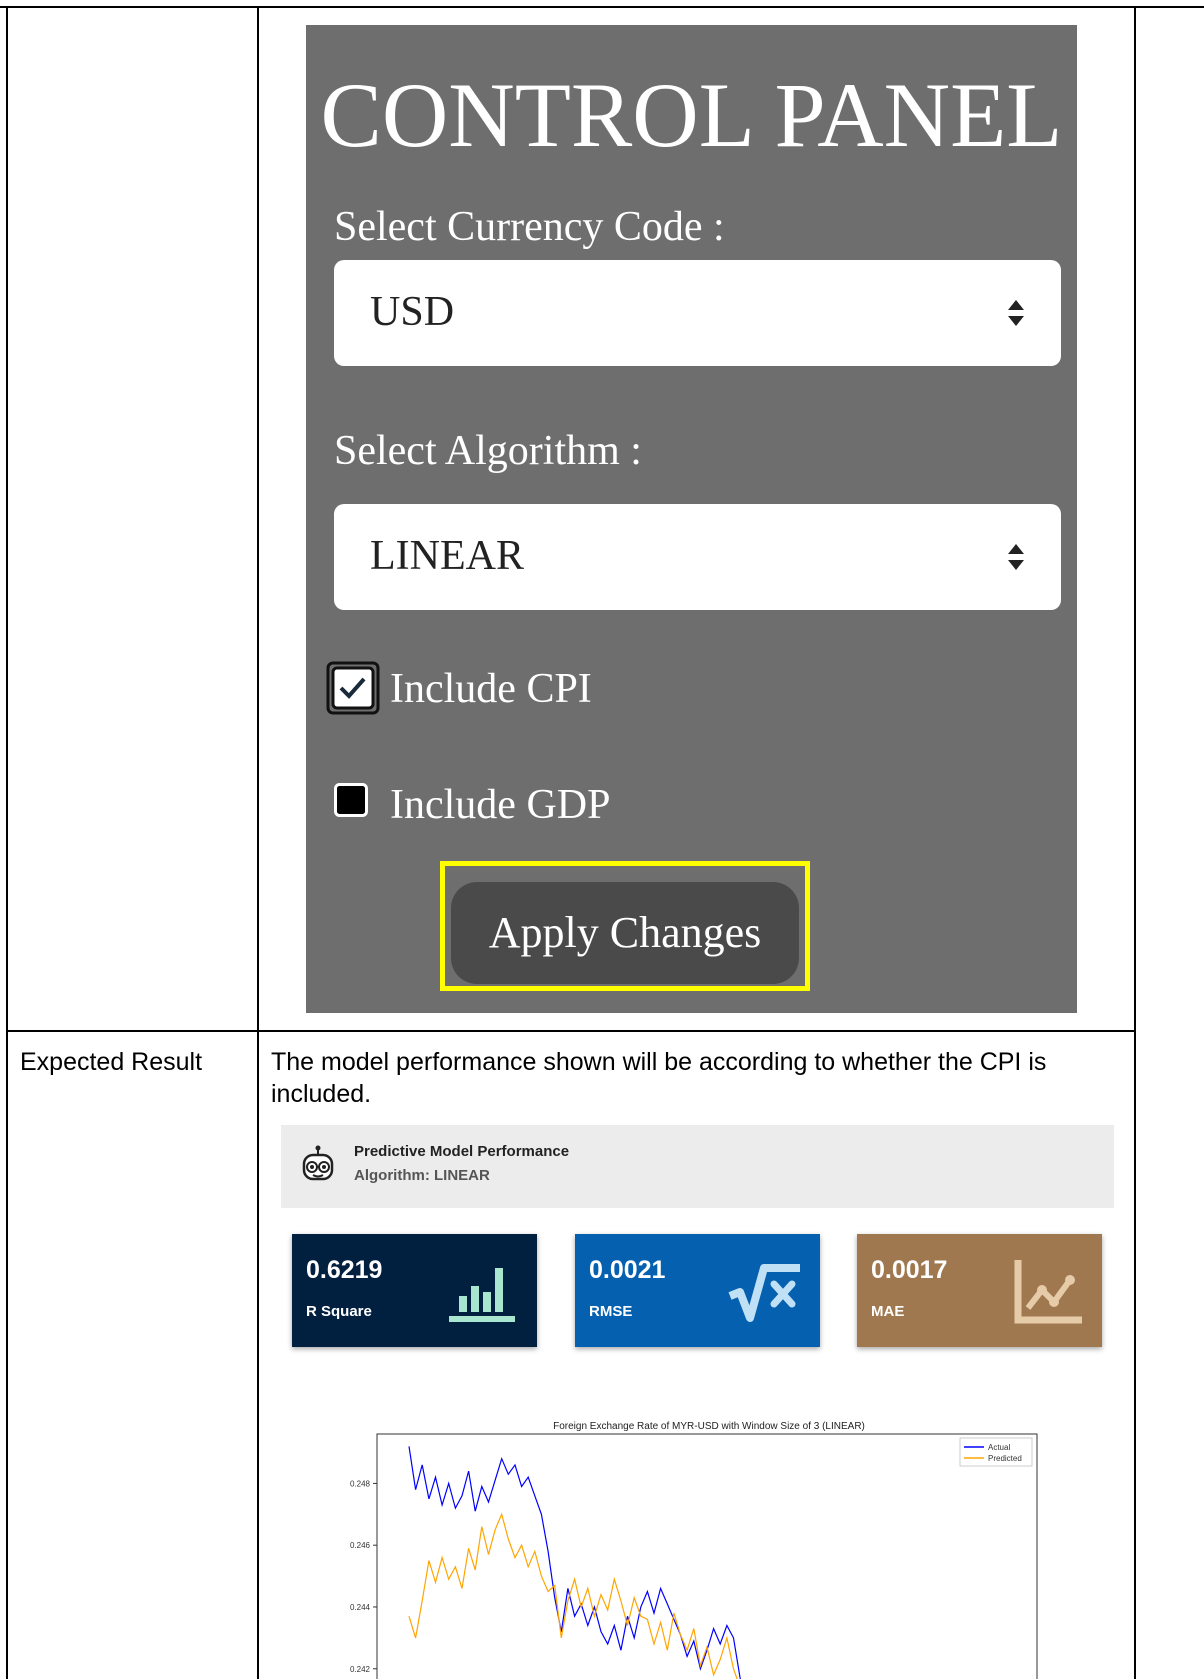  What do you see at coordinates (697, 557) in the screenshot?
I see `algorithm-select: LINEAR` at bounding box center [697, 557].